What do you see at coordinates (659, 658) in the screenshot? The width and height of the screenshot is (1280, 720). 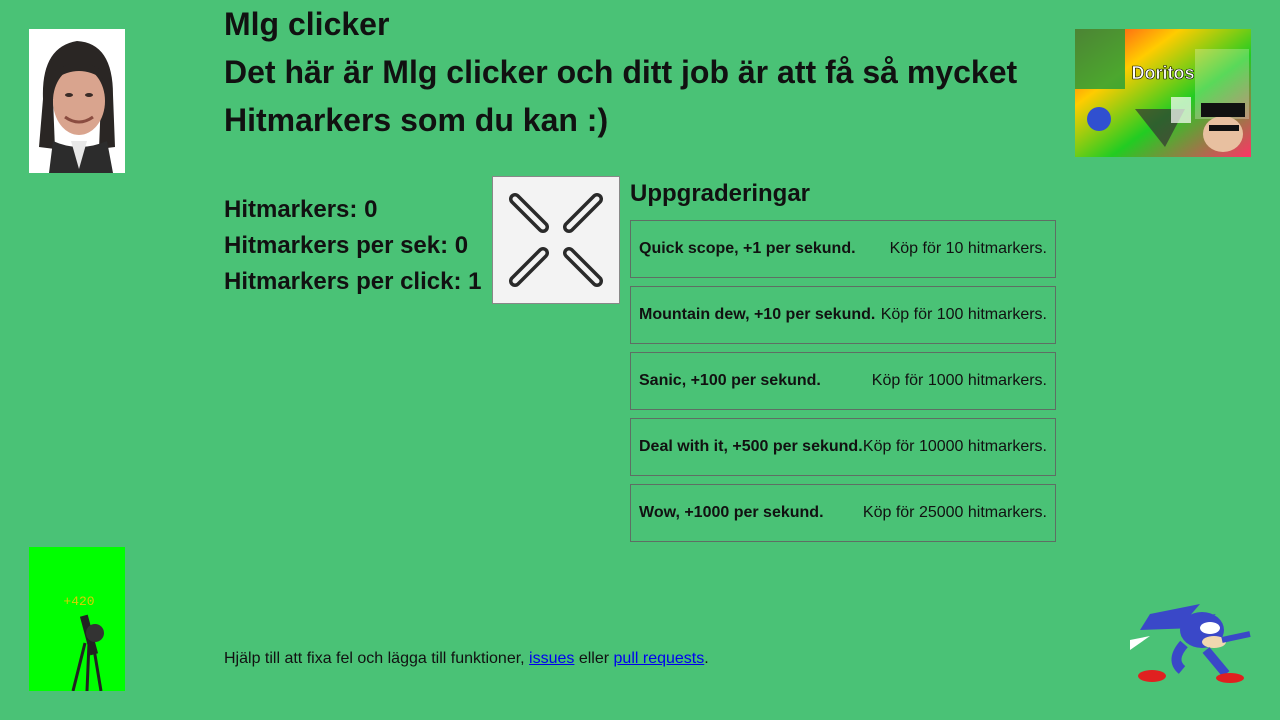 I see `pull-requests-link: pull requests` at bounding box center [659, 658].